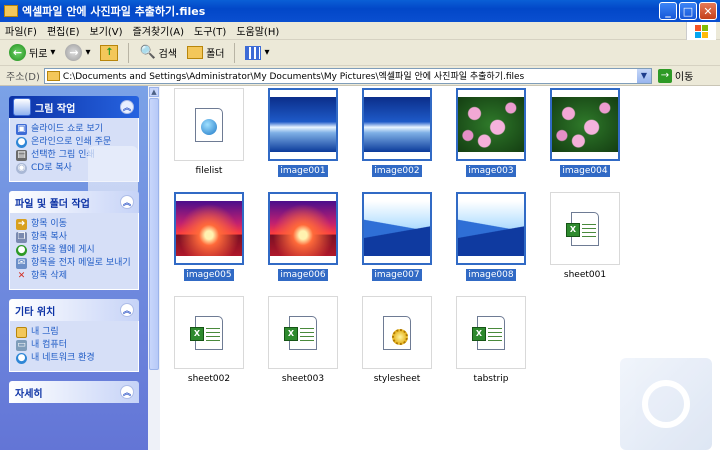 The width and height of the screenshot is (720, 450). Describe the element at coordinates (21, 237) in the screenshot. I see `copy-icon: ❐` at that location.